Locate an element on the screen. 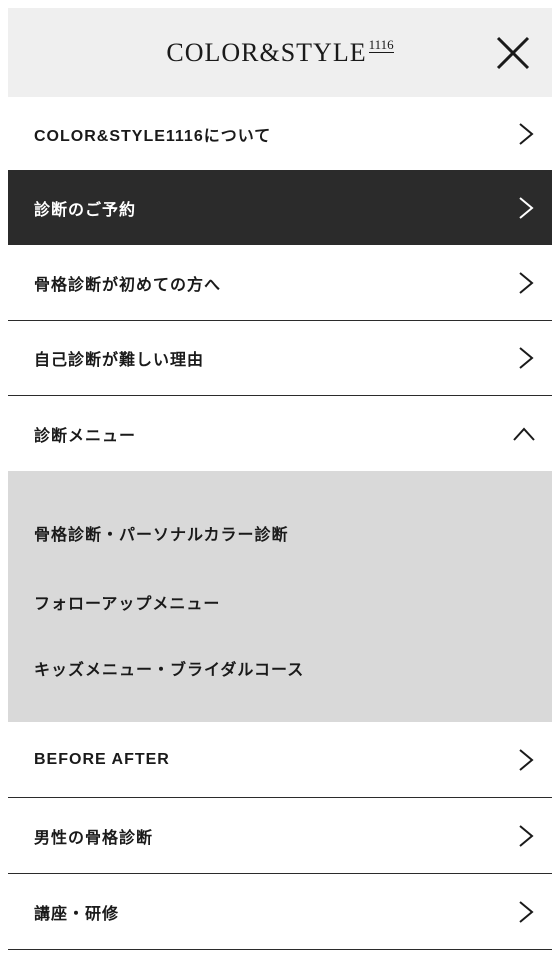  menu-item-first-time: 骨格診断が初めての方へ is located at coordinates (280, 283).